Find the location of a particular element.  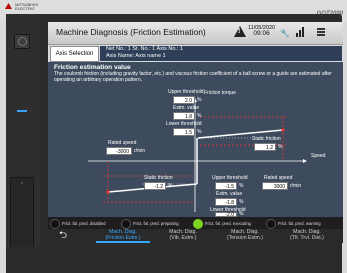

static-friction-left-unit: % is located at coordinates (170, 186).